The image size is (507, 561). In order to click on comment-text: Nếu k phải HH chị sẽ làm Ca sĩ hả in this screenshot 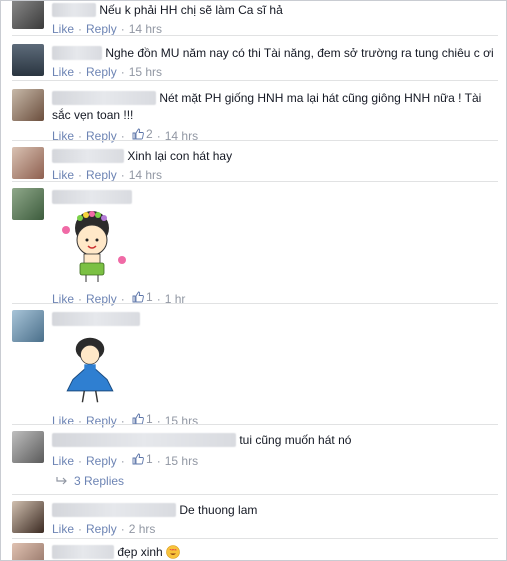, I will do `click(191, 9)`.